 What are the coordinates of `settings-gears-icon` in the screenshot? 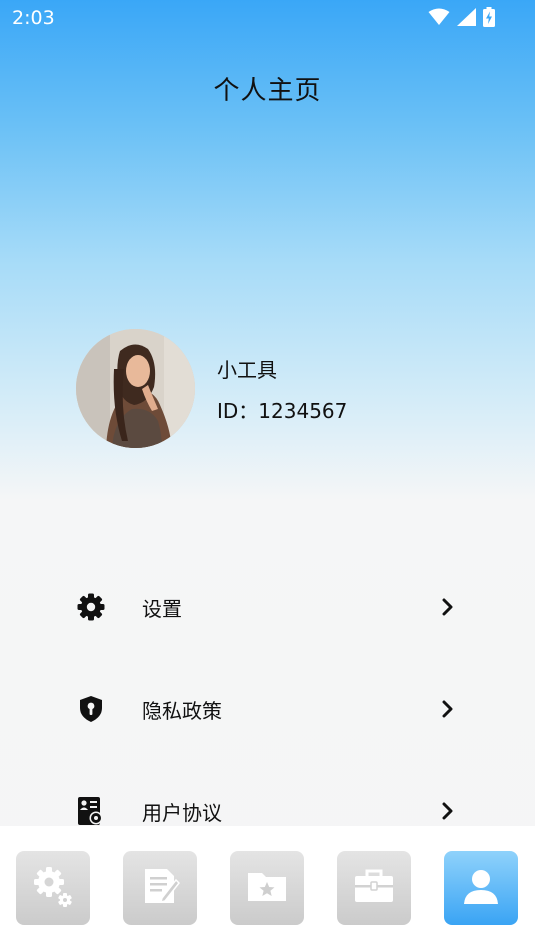 It's located at (53, 888).